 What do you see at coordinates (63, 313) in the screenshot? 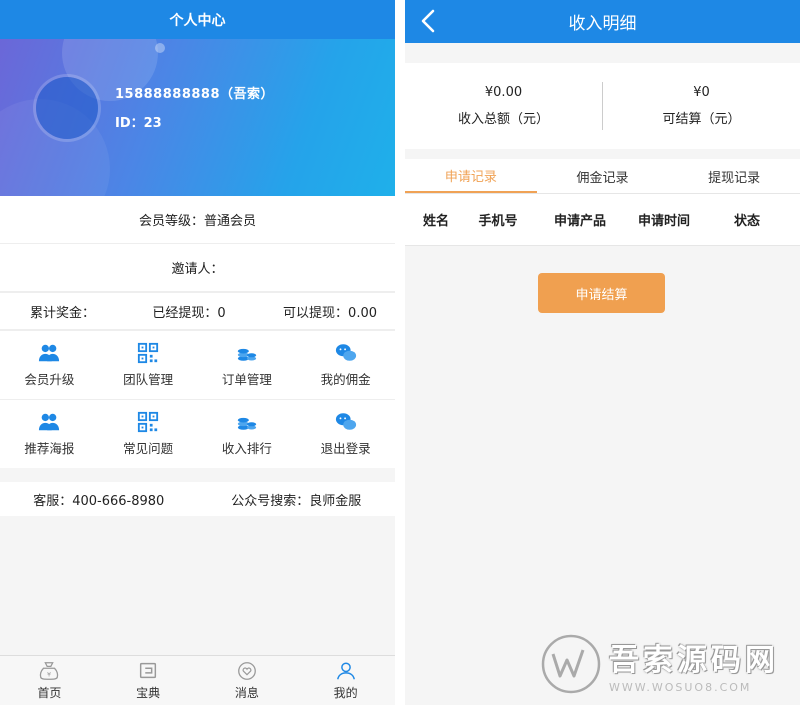
I see `total-bonus: 累计奖金：` at bounding box center [63, 313].